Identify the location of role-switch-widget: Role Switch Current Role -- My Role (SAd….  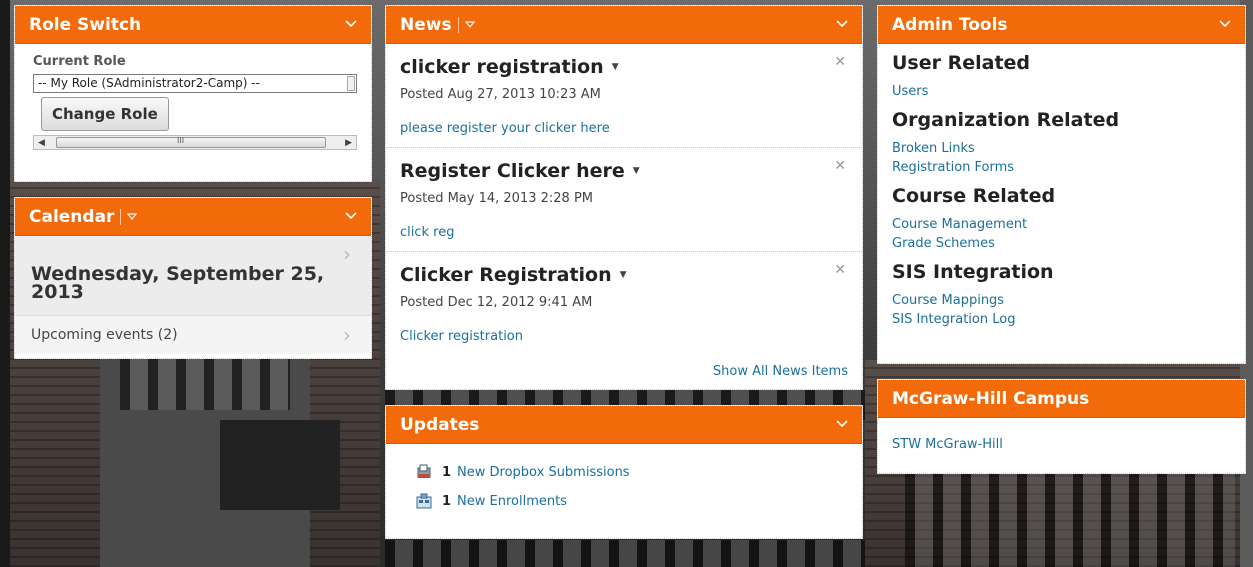
(193, 93).